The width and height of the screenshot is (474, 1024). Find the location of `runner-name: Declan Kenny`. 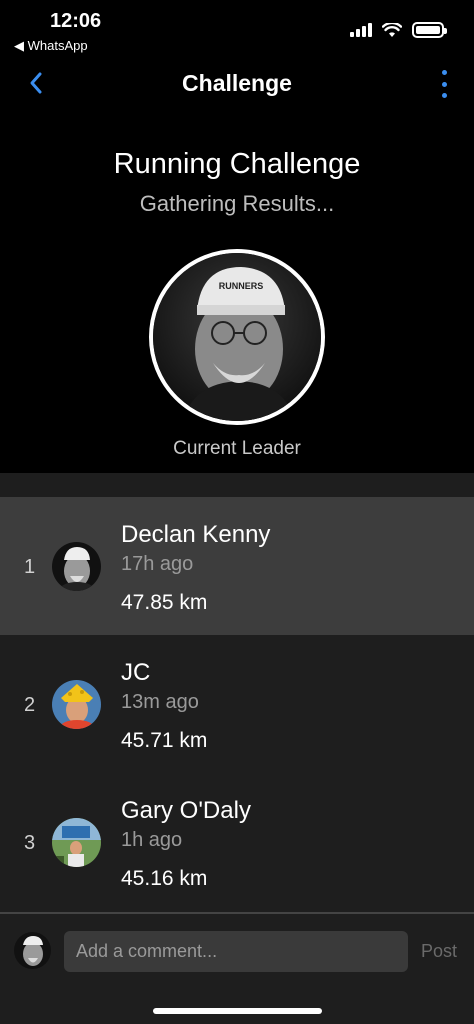

runner-name: Declan Kenny is located at coordinates (196, 534).